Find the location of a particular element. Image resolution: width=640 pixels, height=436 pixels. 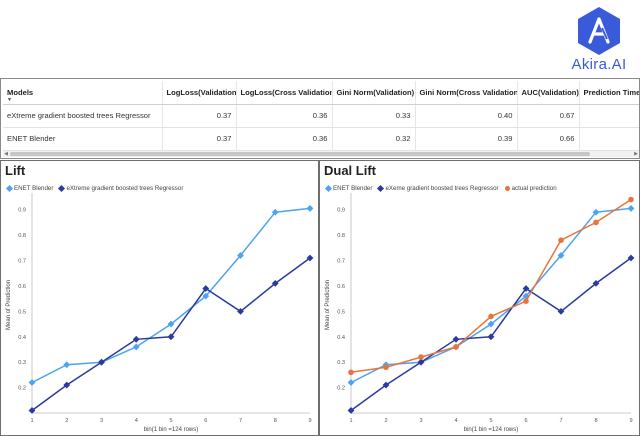

column-header-logloss-cv: LogLoss(Cross Validation) is located at coordinates (283, 93).